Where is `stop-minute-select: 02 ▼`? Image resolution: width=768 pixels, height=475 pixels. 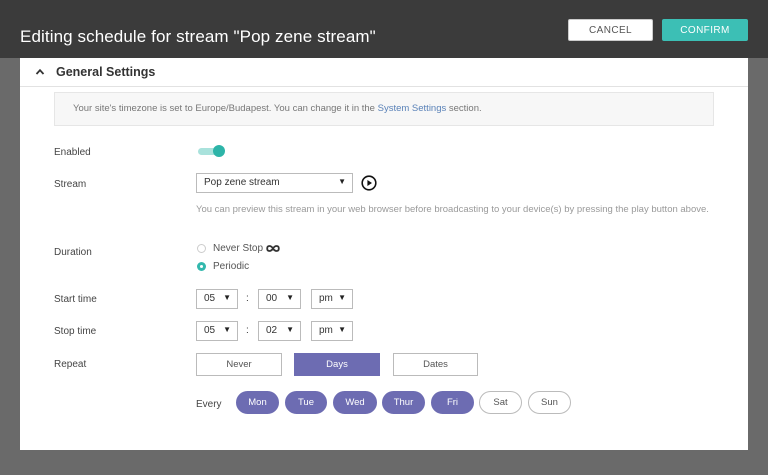
stop-minute-select: 02 ▼ is located at coordinates (279, 331).